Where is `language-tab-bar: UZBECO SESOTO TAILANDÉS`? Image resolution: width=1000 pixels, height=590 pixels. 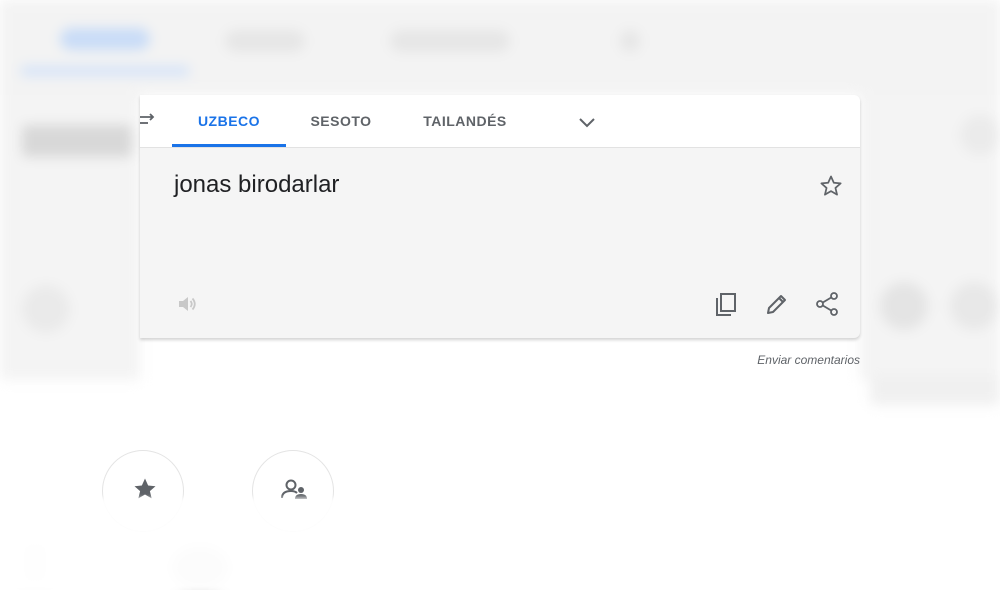 language-tab-bar: UZBECO SESOTO TAILANDÉS is located at coordinates (500, 121).